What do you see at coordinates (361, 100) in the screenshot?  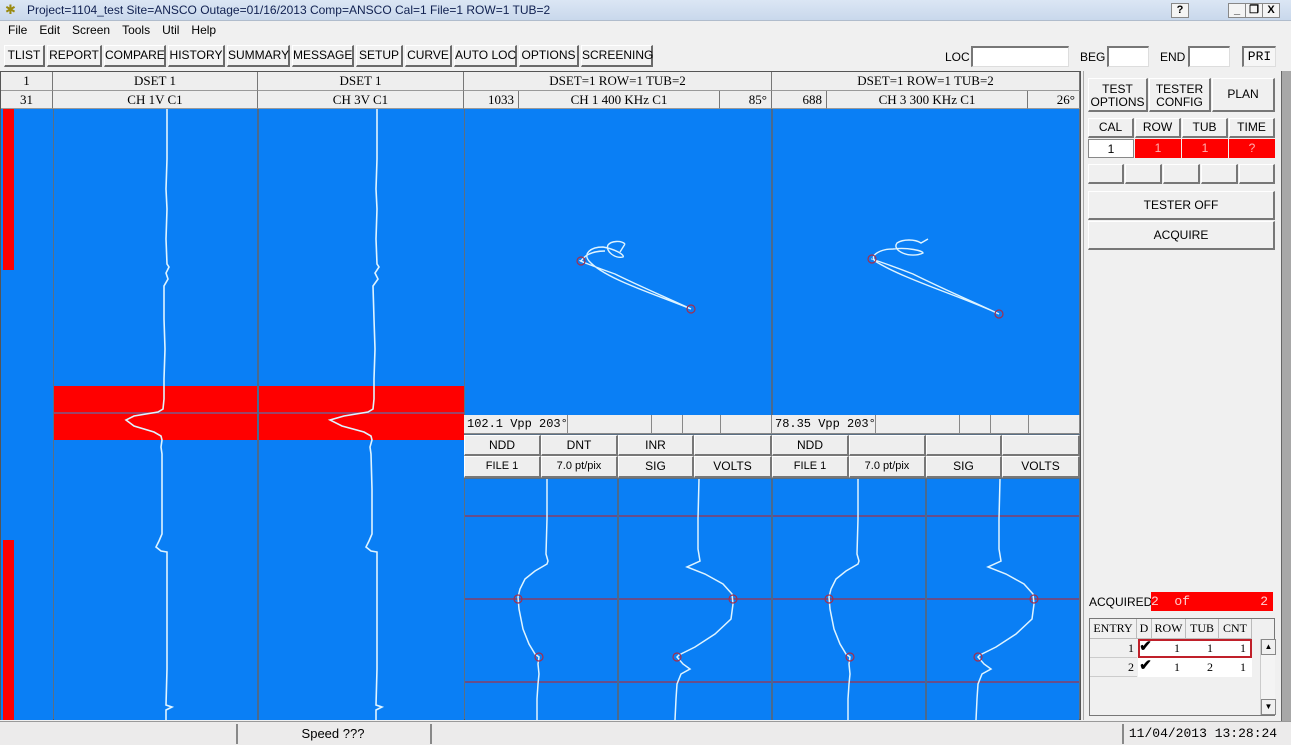 I see `strip2-channel: CH 3V C1` at bounding box center [361, 100].